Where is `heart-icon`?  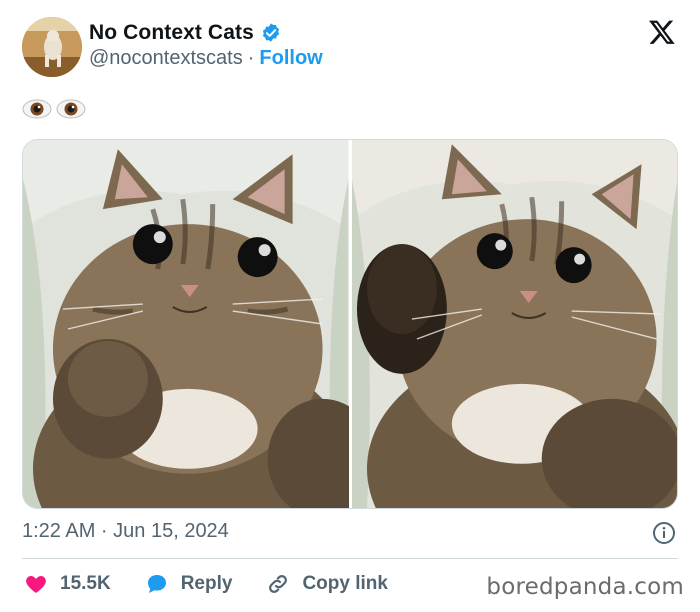 heart-icon is located at coordinates (36, 584).